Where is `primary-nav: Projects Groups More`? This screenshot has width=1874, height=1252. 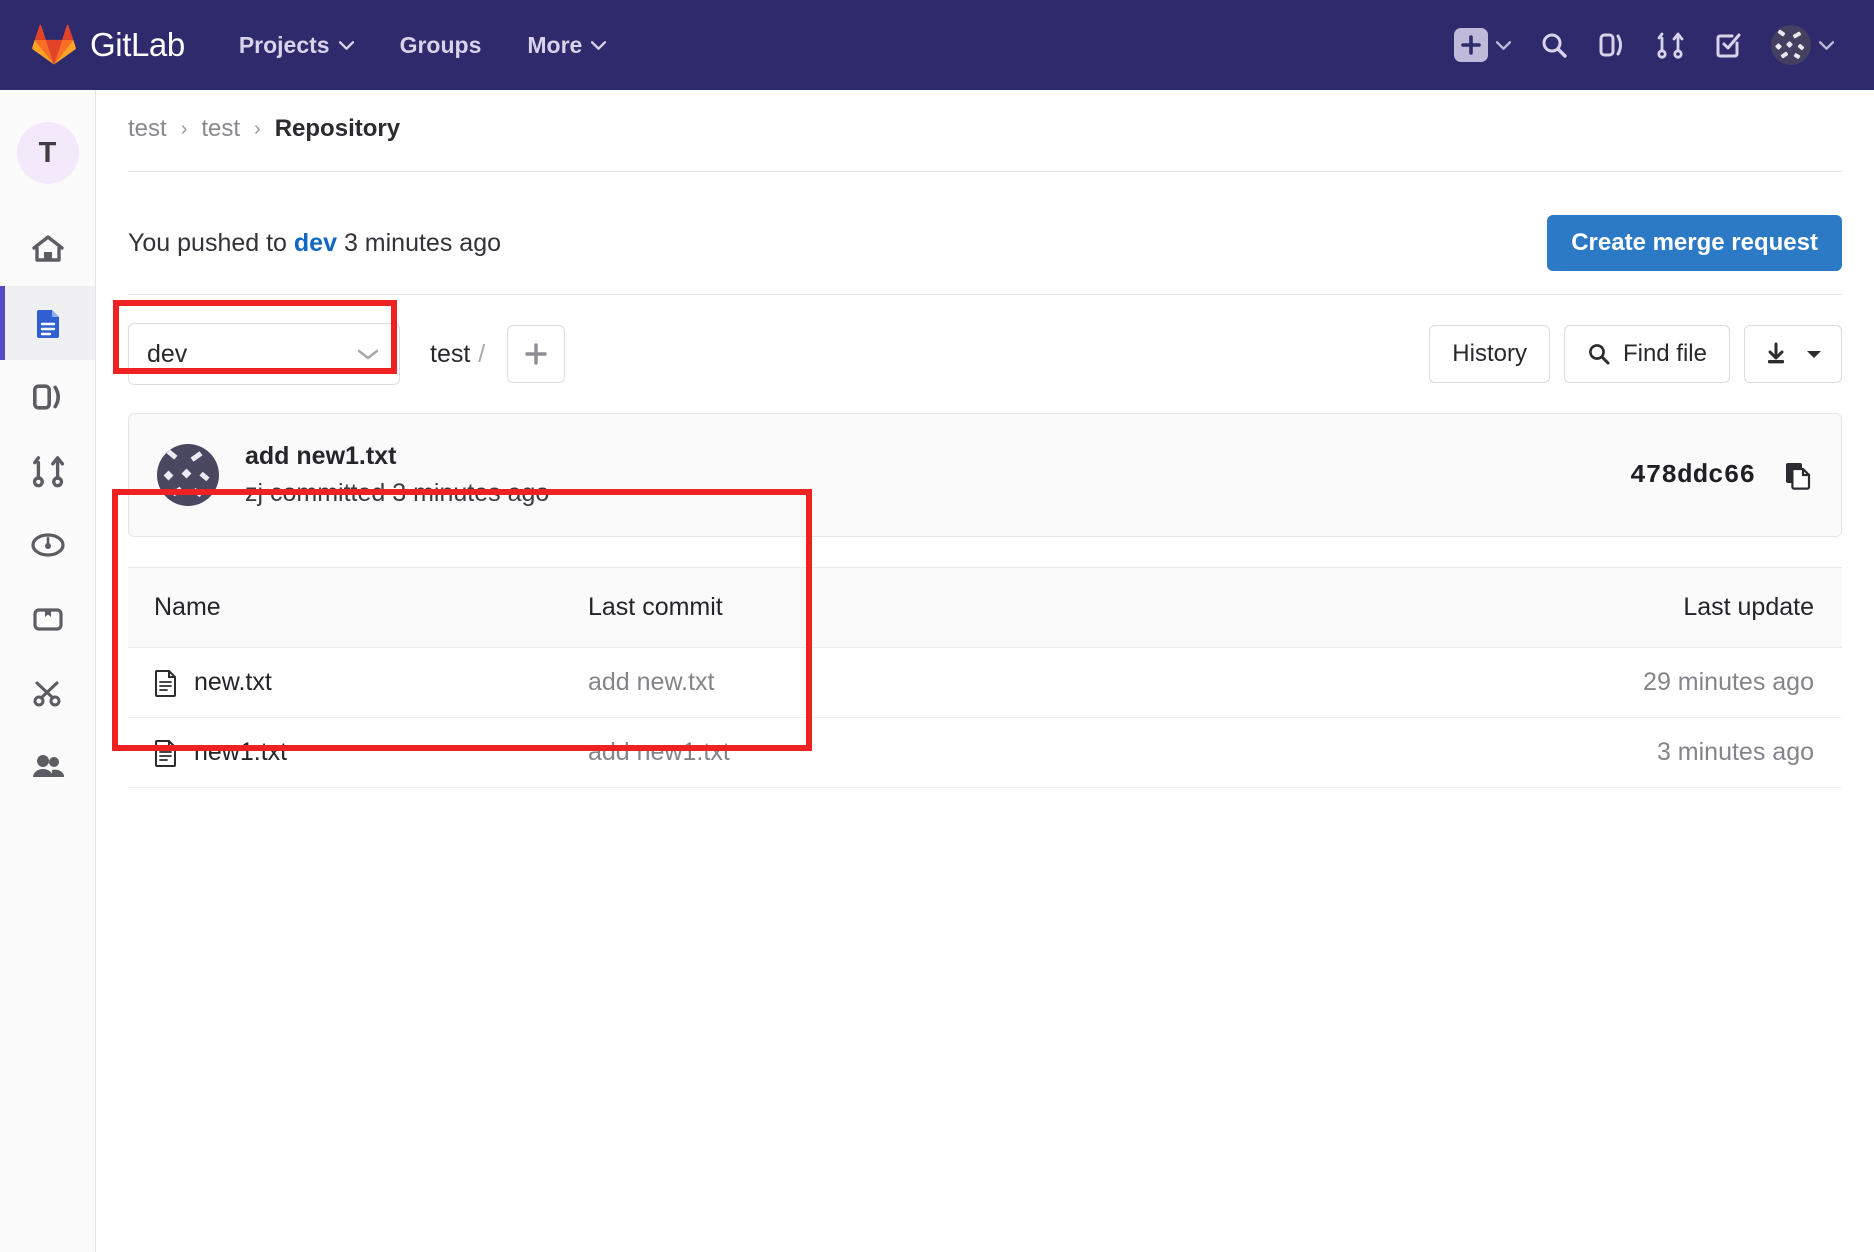
primary-nav: Projects Groups More is located at coordinates (423, 45).